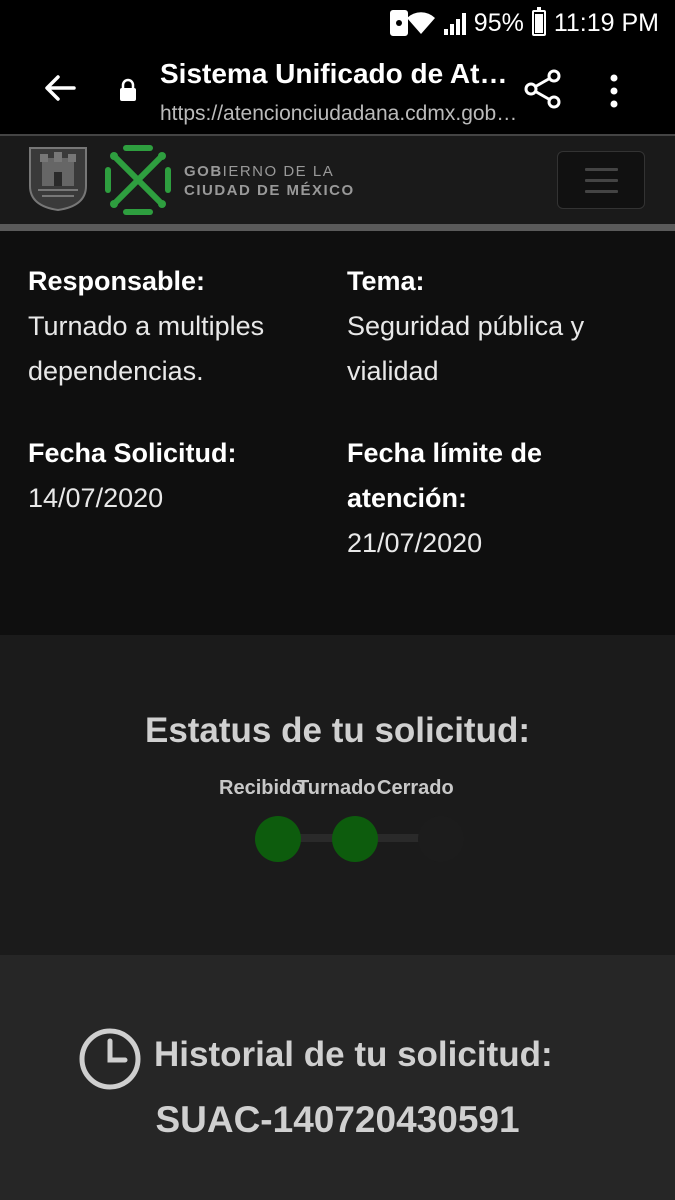 This screenshot has width=675, height=1200. Describe the element at coordinates (117, 281) in the screenshot. I see `responsable-label: Responsable:` at that location.